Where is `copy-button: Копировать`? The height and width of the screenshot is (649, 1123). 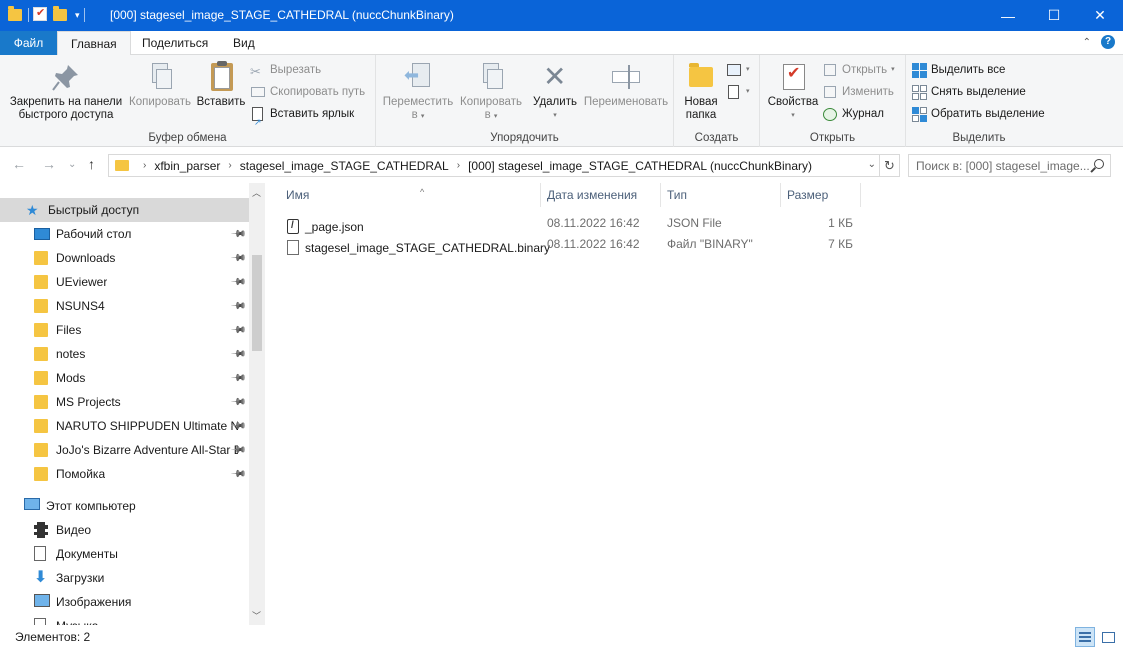
copy-button: Копировать is located at coordinates (160, 85).